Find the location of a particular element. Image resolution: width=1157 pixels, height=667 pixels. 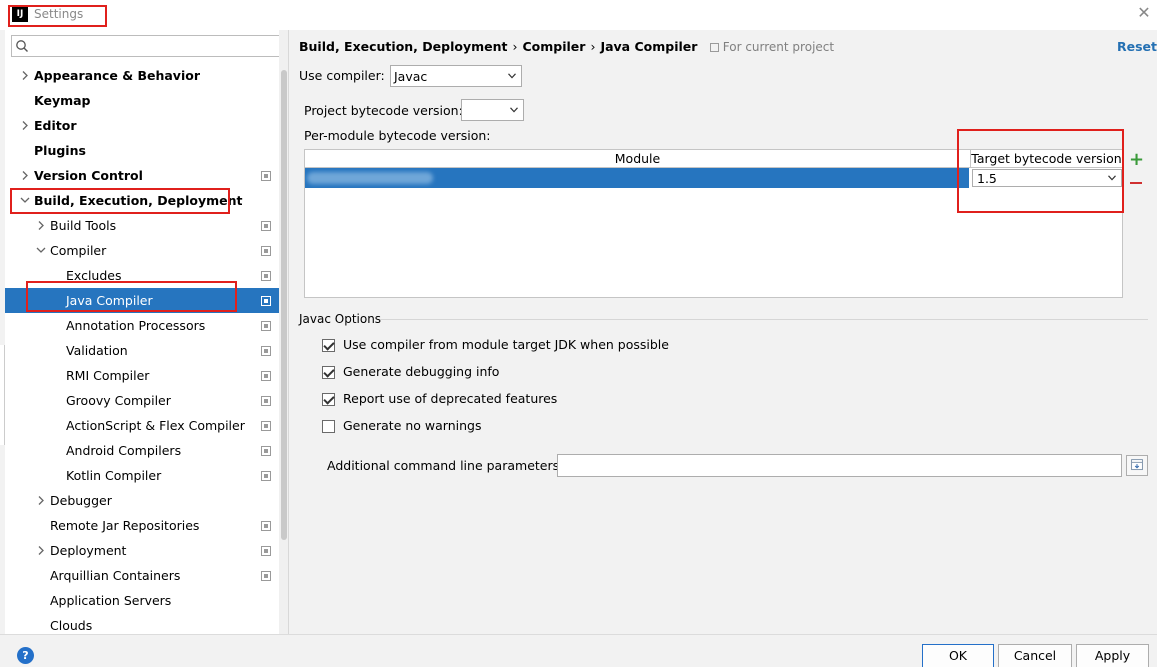

expand-editor-button is located at coordinates (1137, 465).